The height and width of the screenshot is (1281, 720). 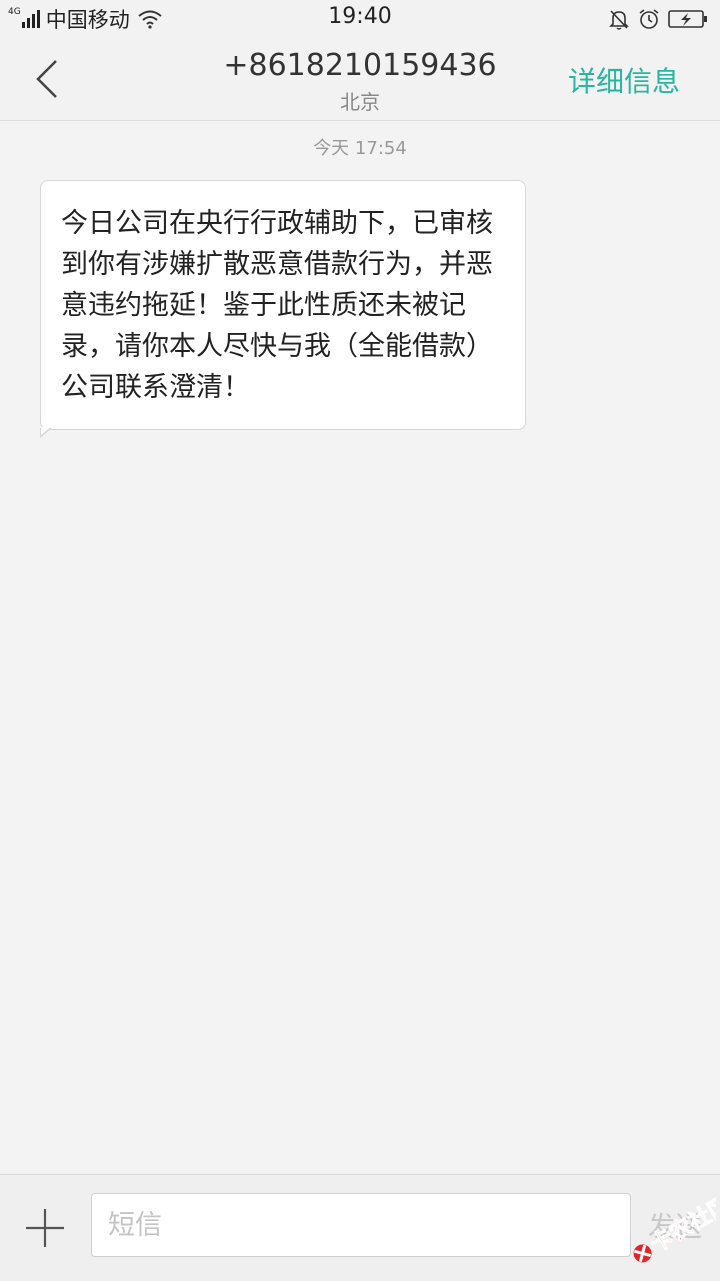 What do you see at coordinates (360, 79) in the screenshot?
I see `conversation-header: +8618210159436 北京 详细信息` at bounding box center [360, 79].